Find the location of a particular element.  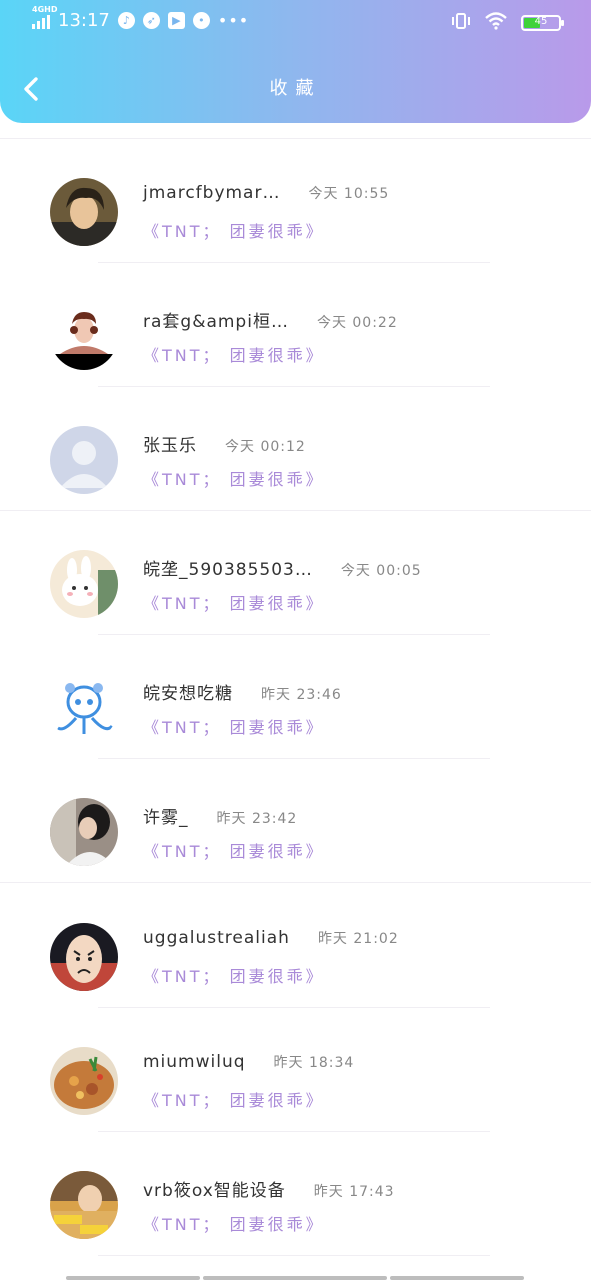

status-time: 13:17 is located at coordinates (84, 20).